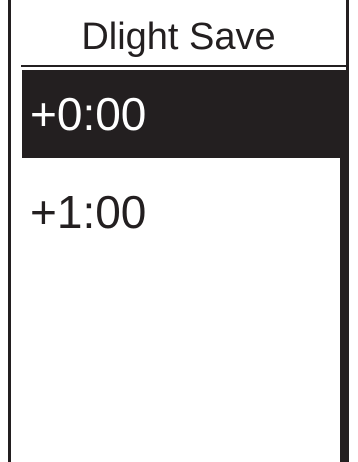 Image resolution: width=358 pixels, height=462 pixels. What do you see at coordinates (343, 266) in the screenshot?
I see `scrollbar` at bounding box center [343, 266].